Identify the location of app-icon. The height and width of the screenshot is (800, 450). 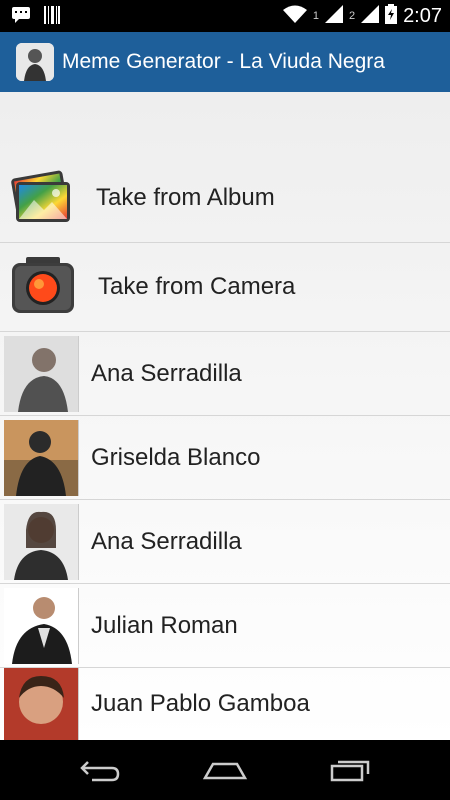
(35, 62).